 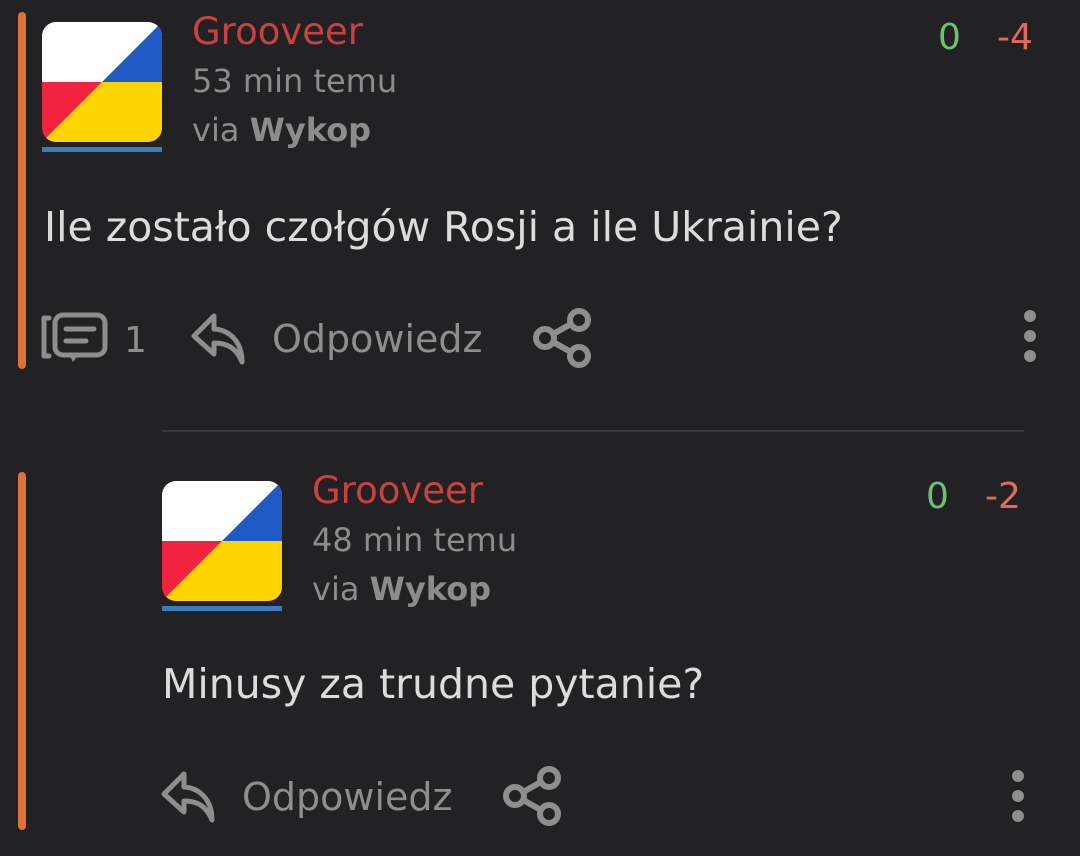 What do you see at coordinates (430, 589) in the screenshot?
I see `comment-source-app: Wykop` at bounding box center [430, 589].